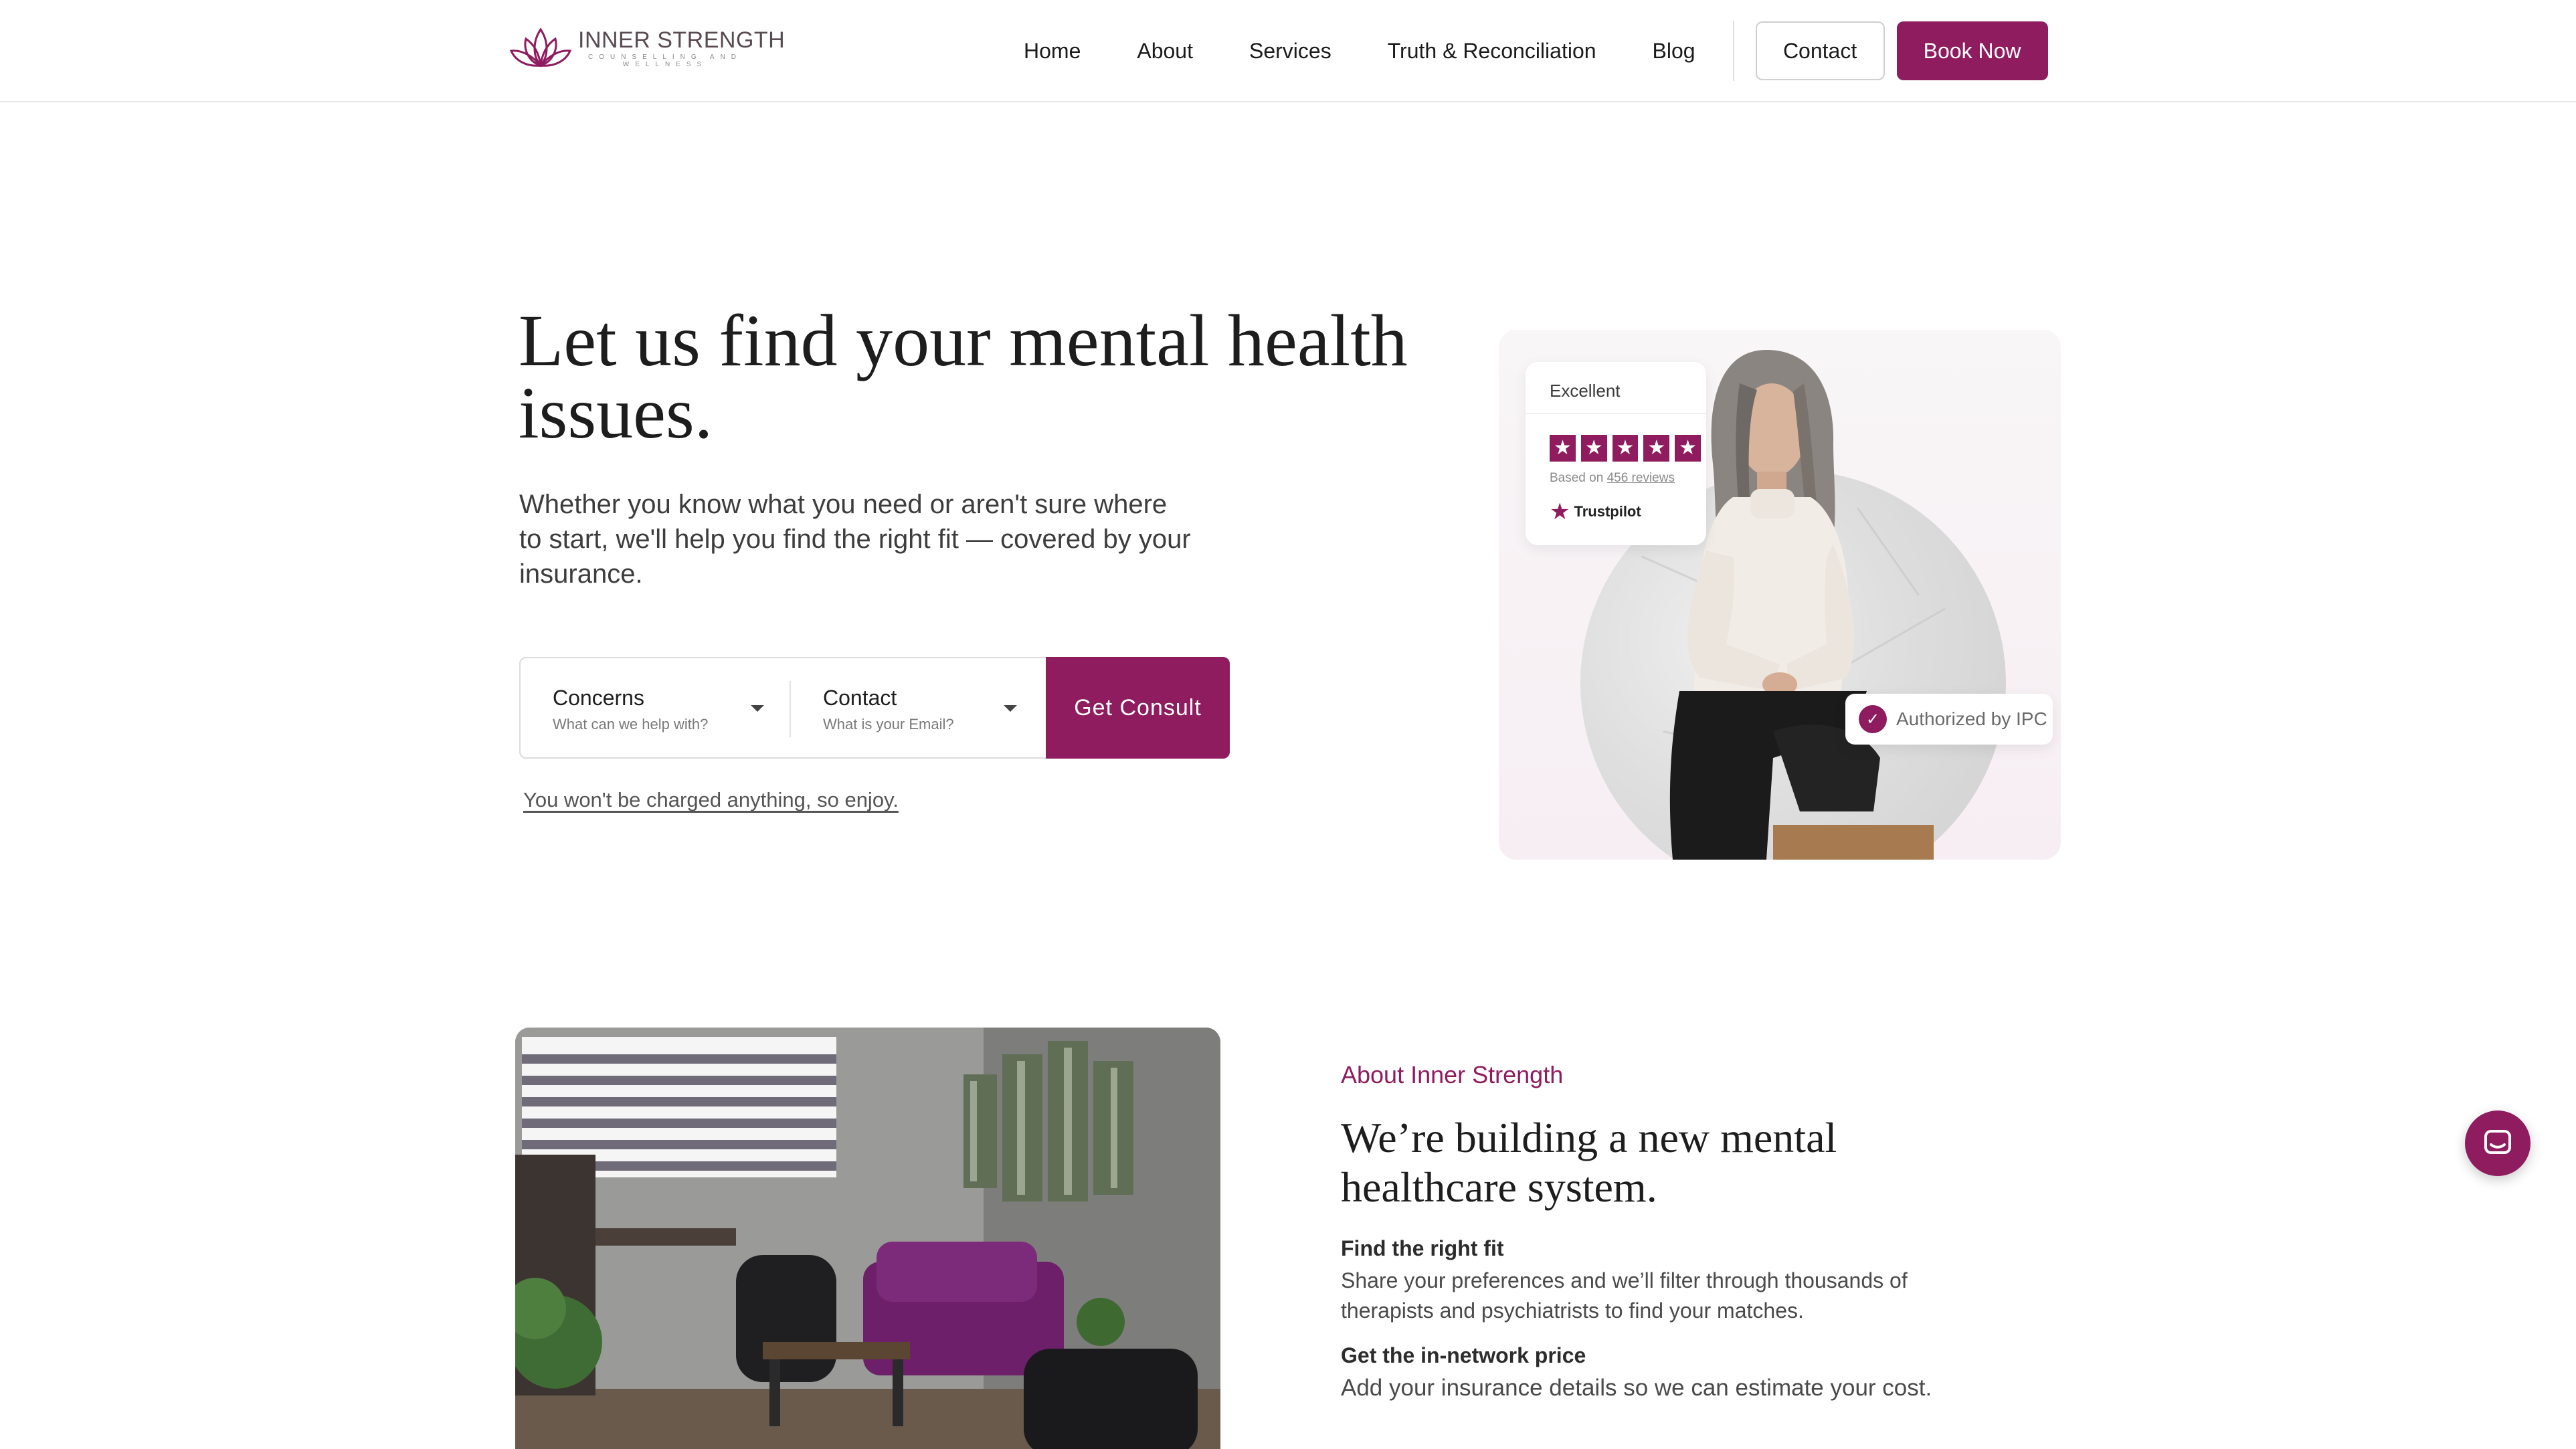 The width and height of the screenshot is (2576, 1449). What do you see at coordinates (631, 724) in the screenshot?
I see `concerns-hint: What can we help with?` at bounding box center [631, 724].